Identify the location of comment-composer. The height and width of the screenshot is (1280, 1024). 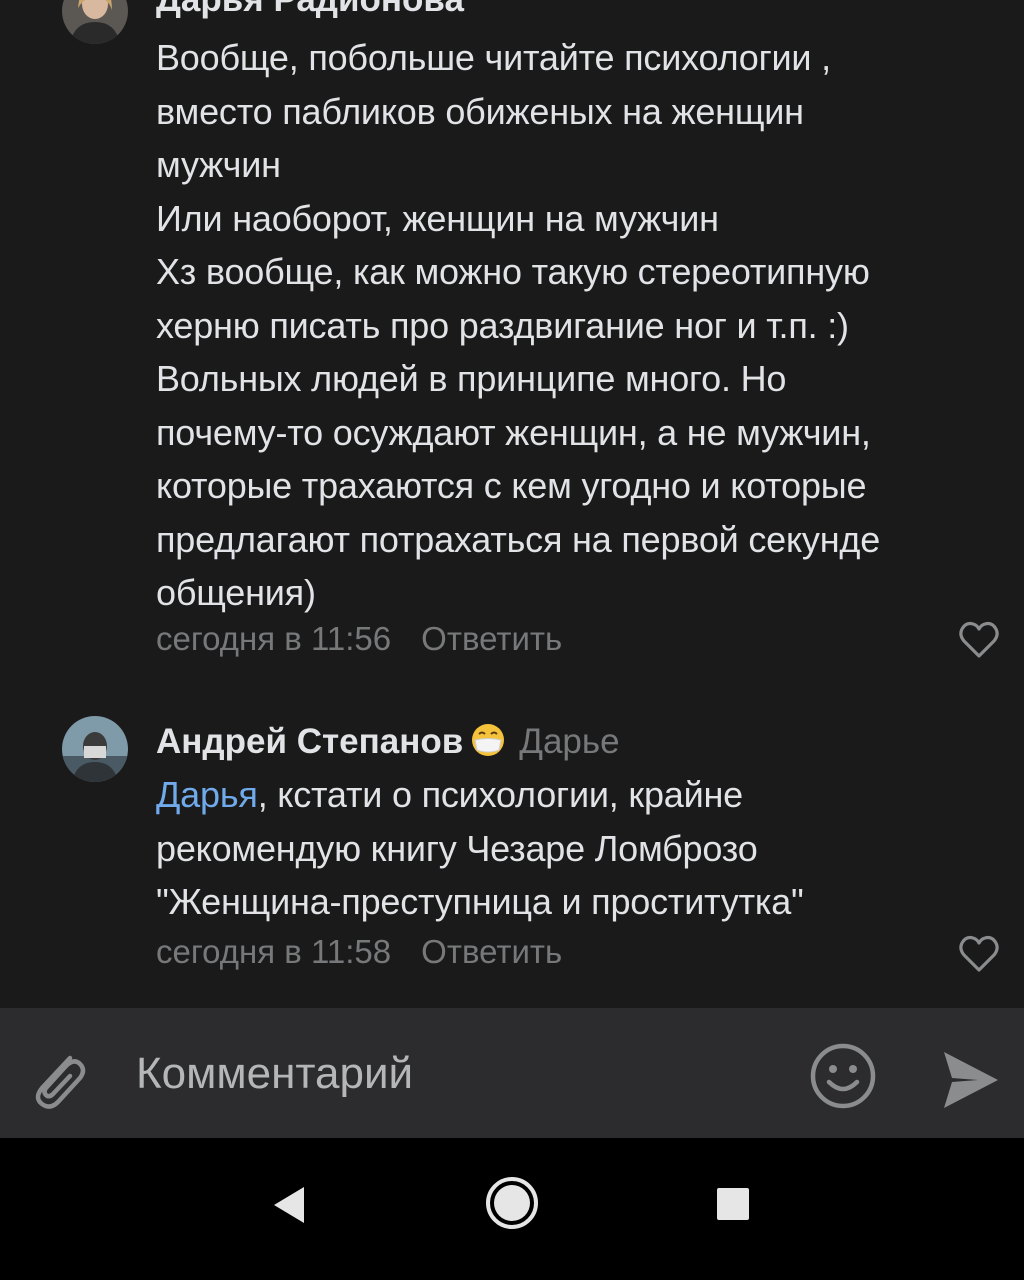
(512, 1073).